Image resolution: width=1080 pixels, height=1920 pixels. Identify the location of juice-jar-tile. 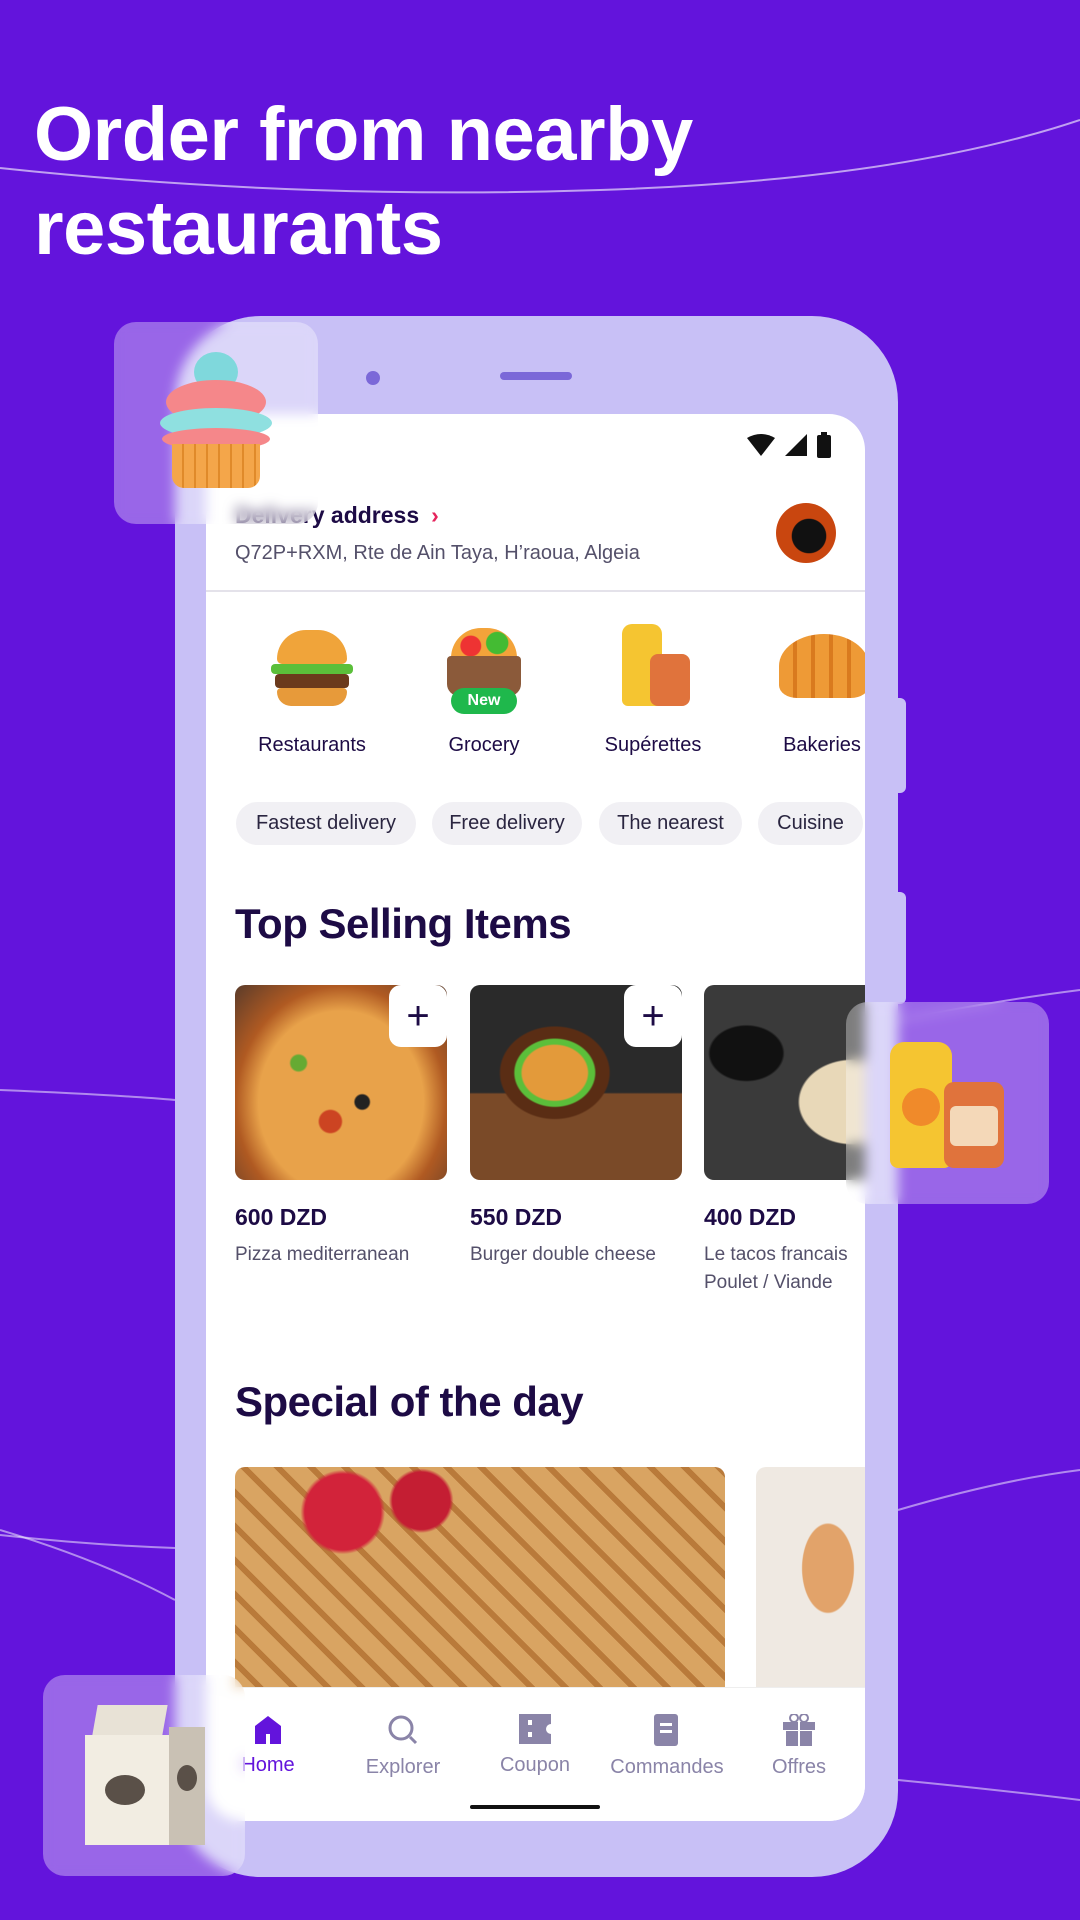
(947, 1103).